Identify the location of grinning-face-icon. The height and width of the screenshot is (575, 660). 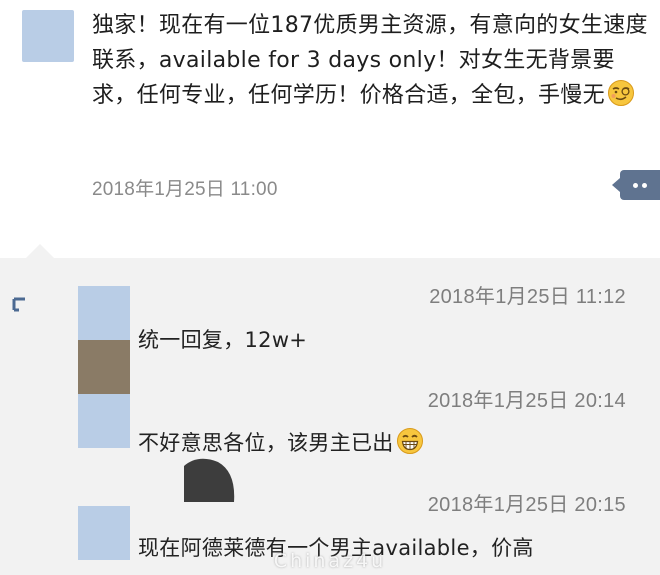
(410, 441).